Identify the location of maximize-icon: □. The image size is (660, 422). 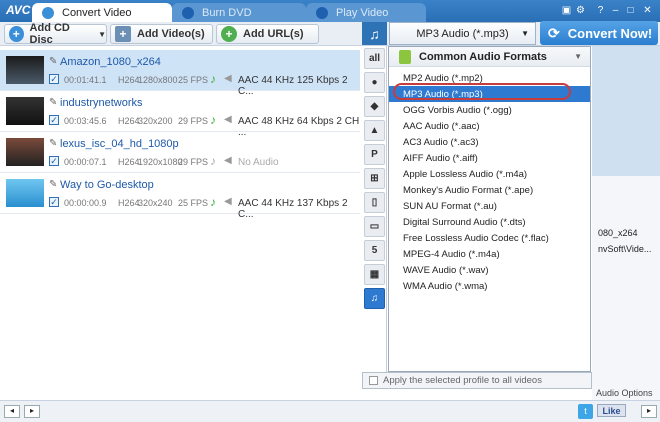
(630, 10).